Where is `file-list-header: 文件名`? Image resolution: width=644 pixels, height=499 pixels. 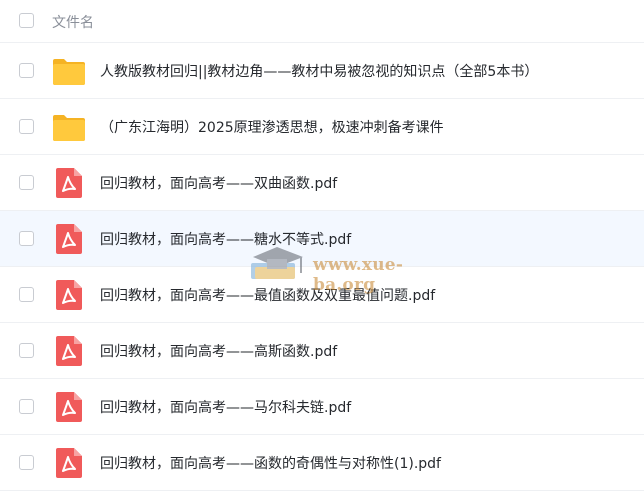 file-list-header: 文件名 is located at coordinates (322, 21).